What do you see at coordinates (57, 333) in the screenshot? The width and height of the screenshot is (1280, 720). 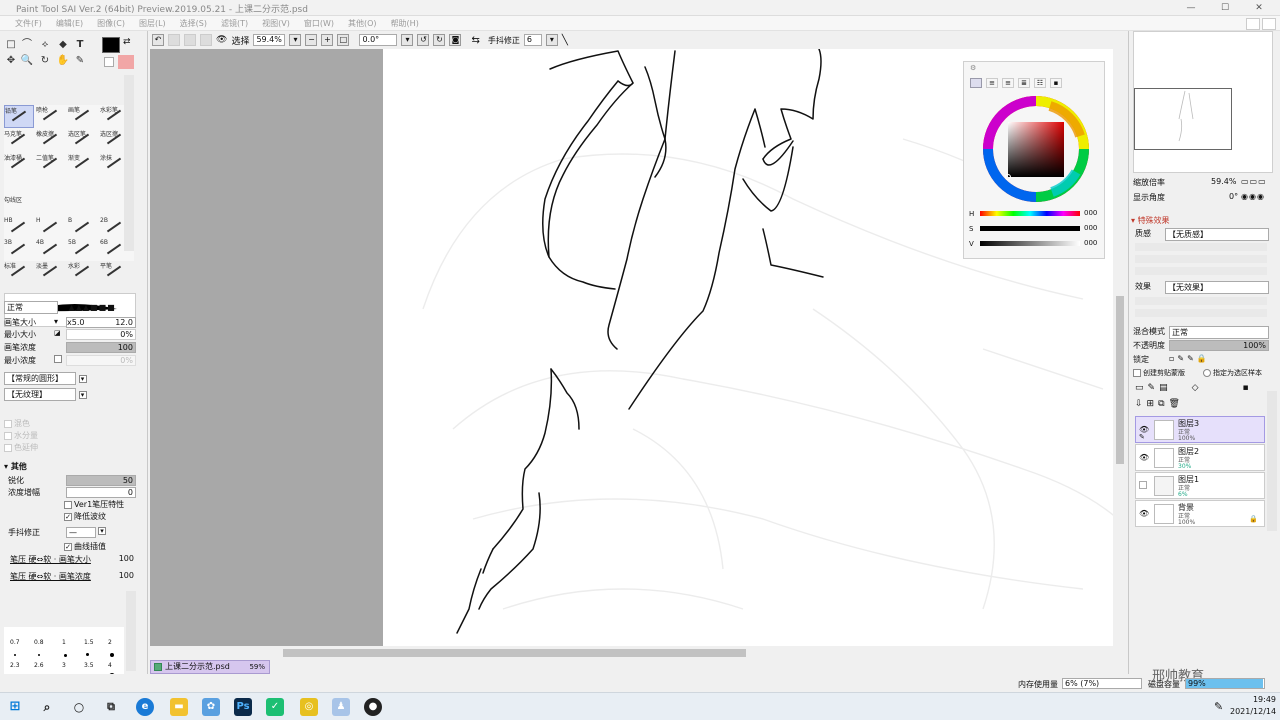 I see `curve-icon: ◪` at bounding box center [57, 333].